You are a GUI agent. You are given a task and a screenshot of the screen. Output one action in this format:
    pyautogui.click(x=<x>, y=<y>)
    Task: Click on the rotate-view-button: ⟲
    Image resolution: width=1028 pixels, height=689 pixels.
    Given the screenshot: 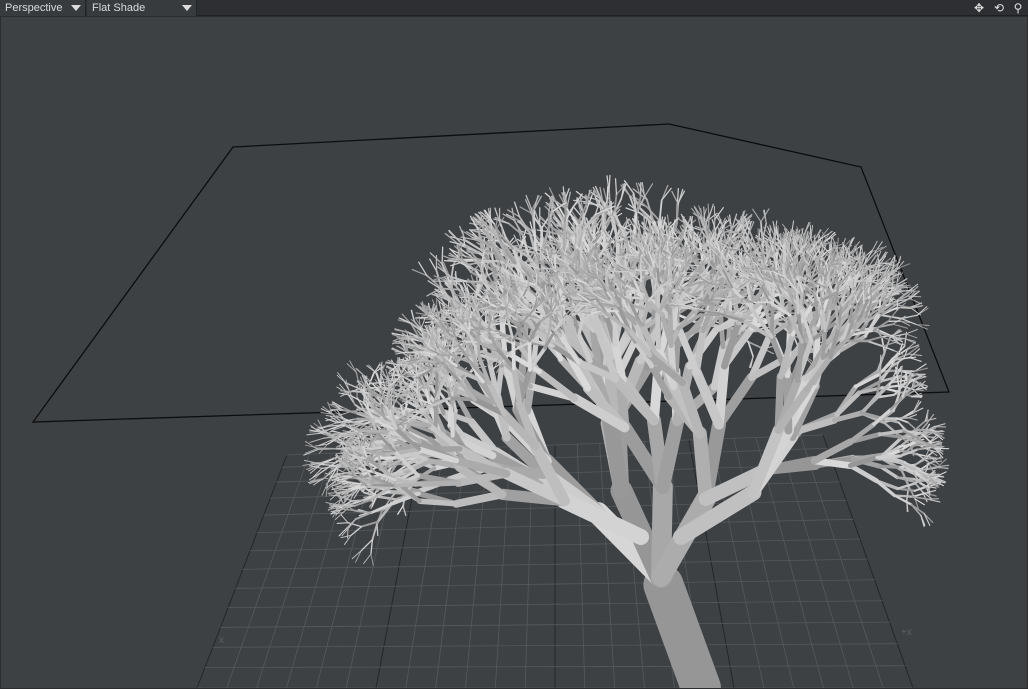 What is the action you would take?
    pyautogui.click(x=999, y=8)
    